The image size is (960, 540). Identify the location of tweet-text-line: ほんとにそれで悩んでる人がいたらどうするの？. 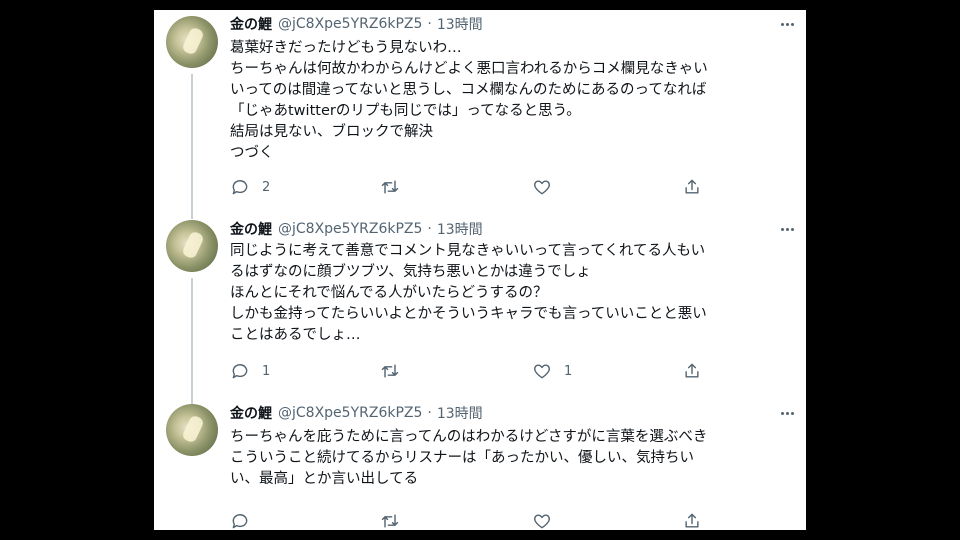
(389, 293).